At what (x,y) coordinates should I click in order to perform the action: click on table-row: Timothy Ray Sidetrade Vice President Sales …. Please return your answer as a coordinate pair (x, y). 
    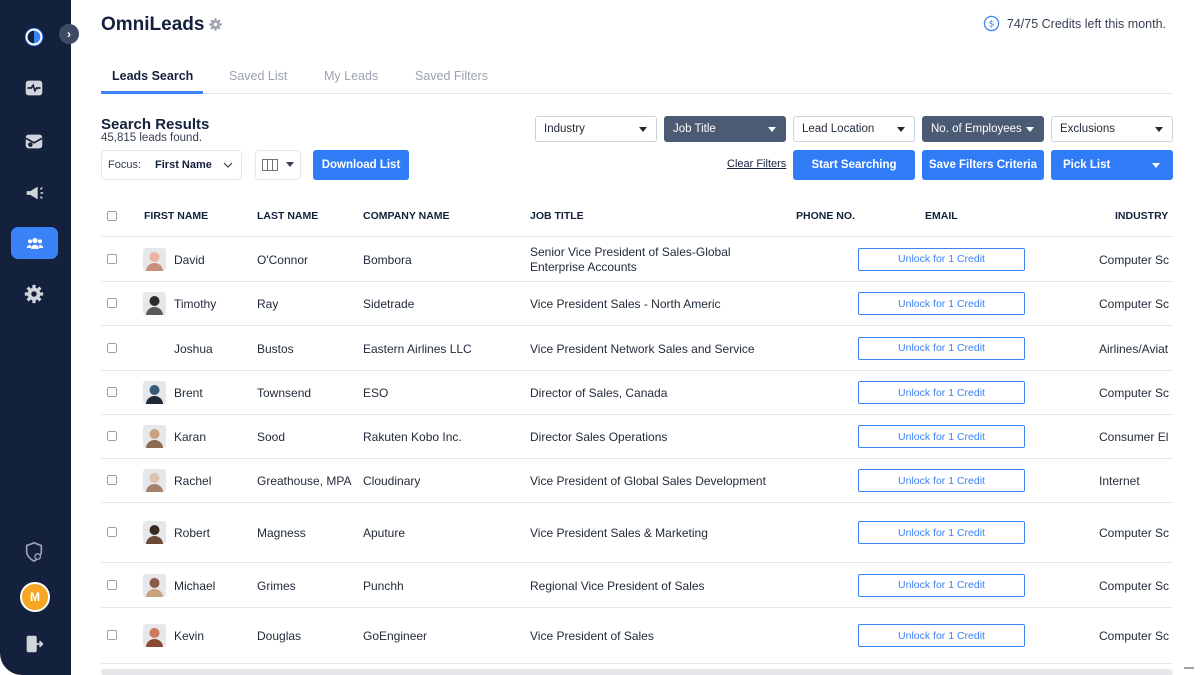
    Looking at the image, I should click on (637, 304).